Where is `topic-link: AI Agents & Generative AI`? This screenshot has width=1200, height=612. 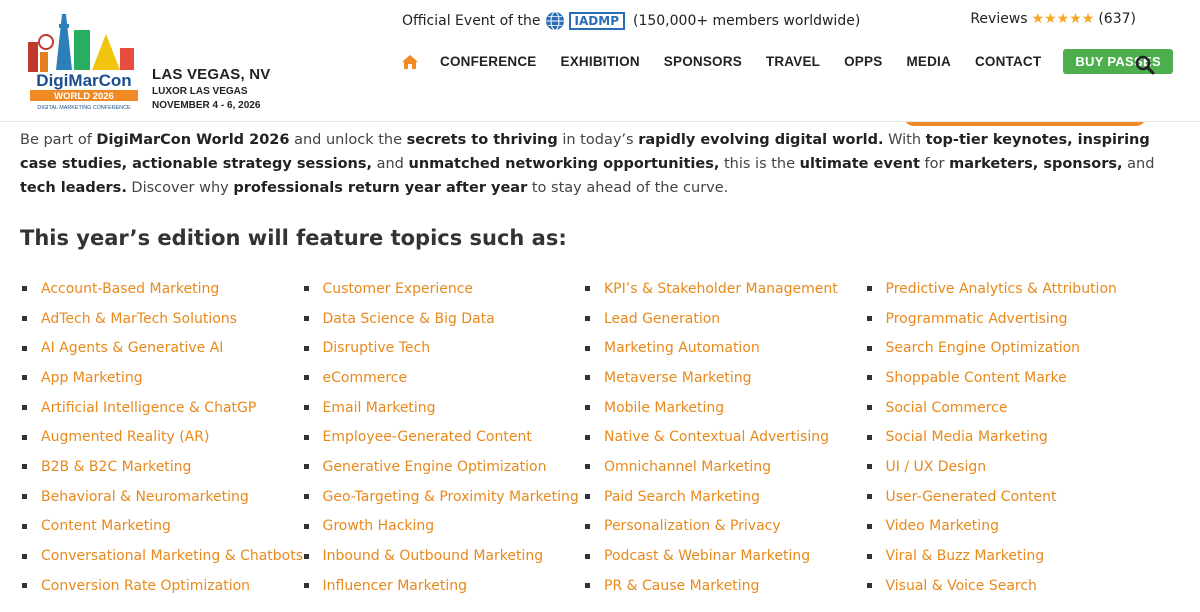 topic-link: AI Agents & Generative AI is located at coordinates (132, 348).